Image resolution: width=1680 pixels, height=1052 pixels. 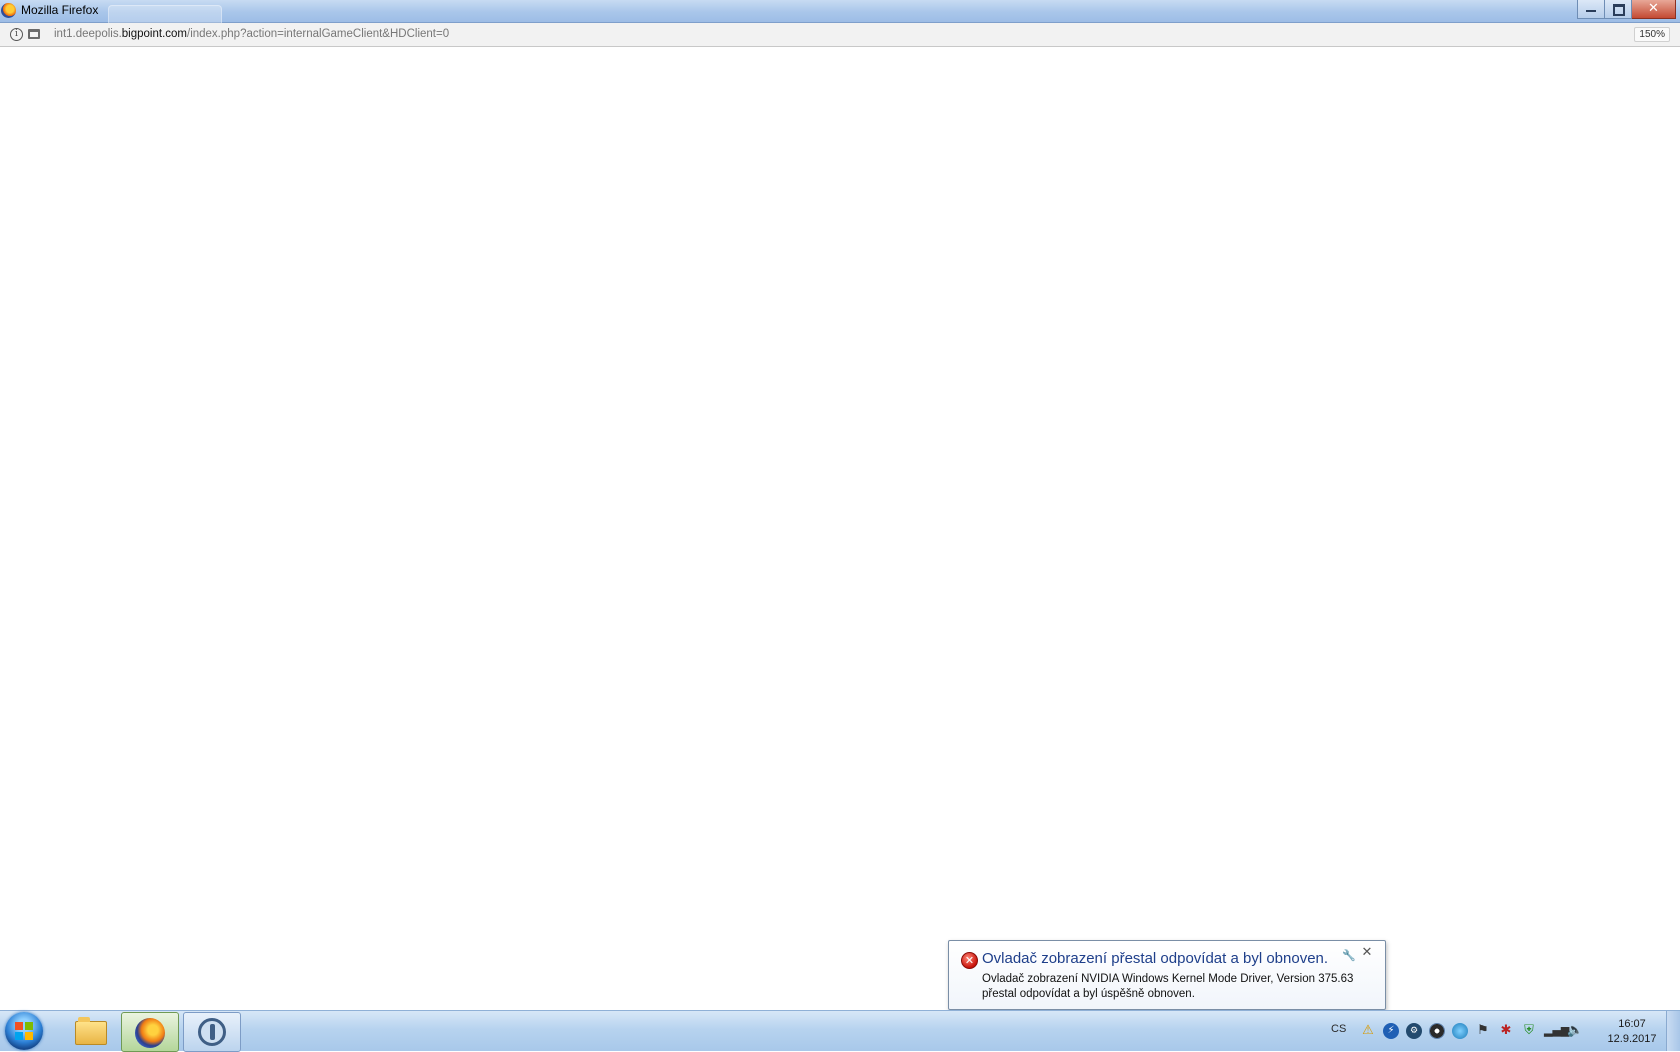 What do you see at coordinates (1632, 1024) in the screenshot?
I see `clock-time: 16:07` at bounding box center [1632, 1024].